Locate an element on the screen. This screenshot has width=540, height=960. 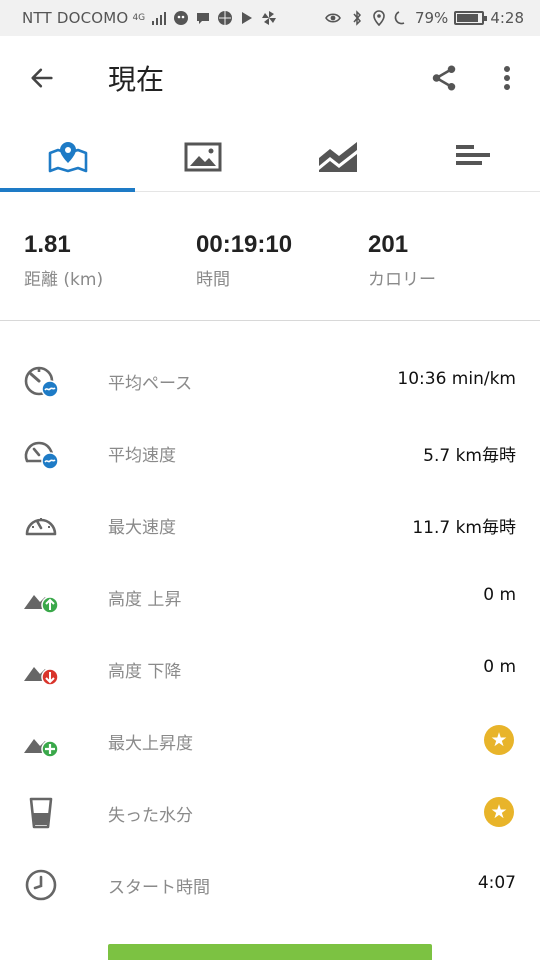
image-icon is located at coordinates (202, 156).